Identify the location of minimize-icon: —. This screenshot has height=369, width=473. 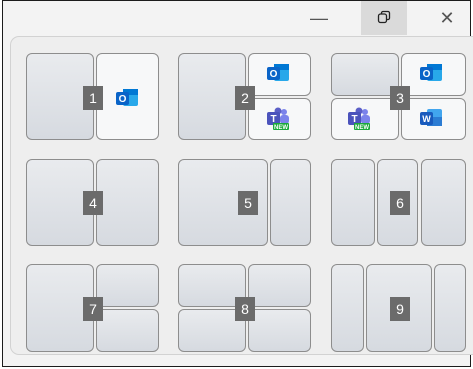
(319, 17).